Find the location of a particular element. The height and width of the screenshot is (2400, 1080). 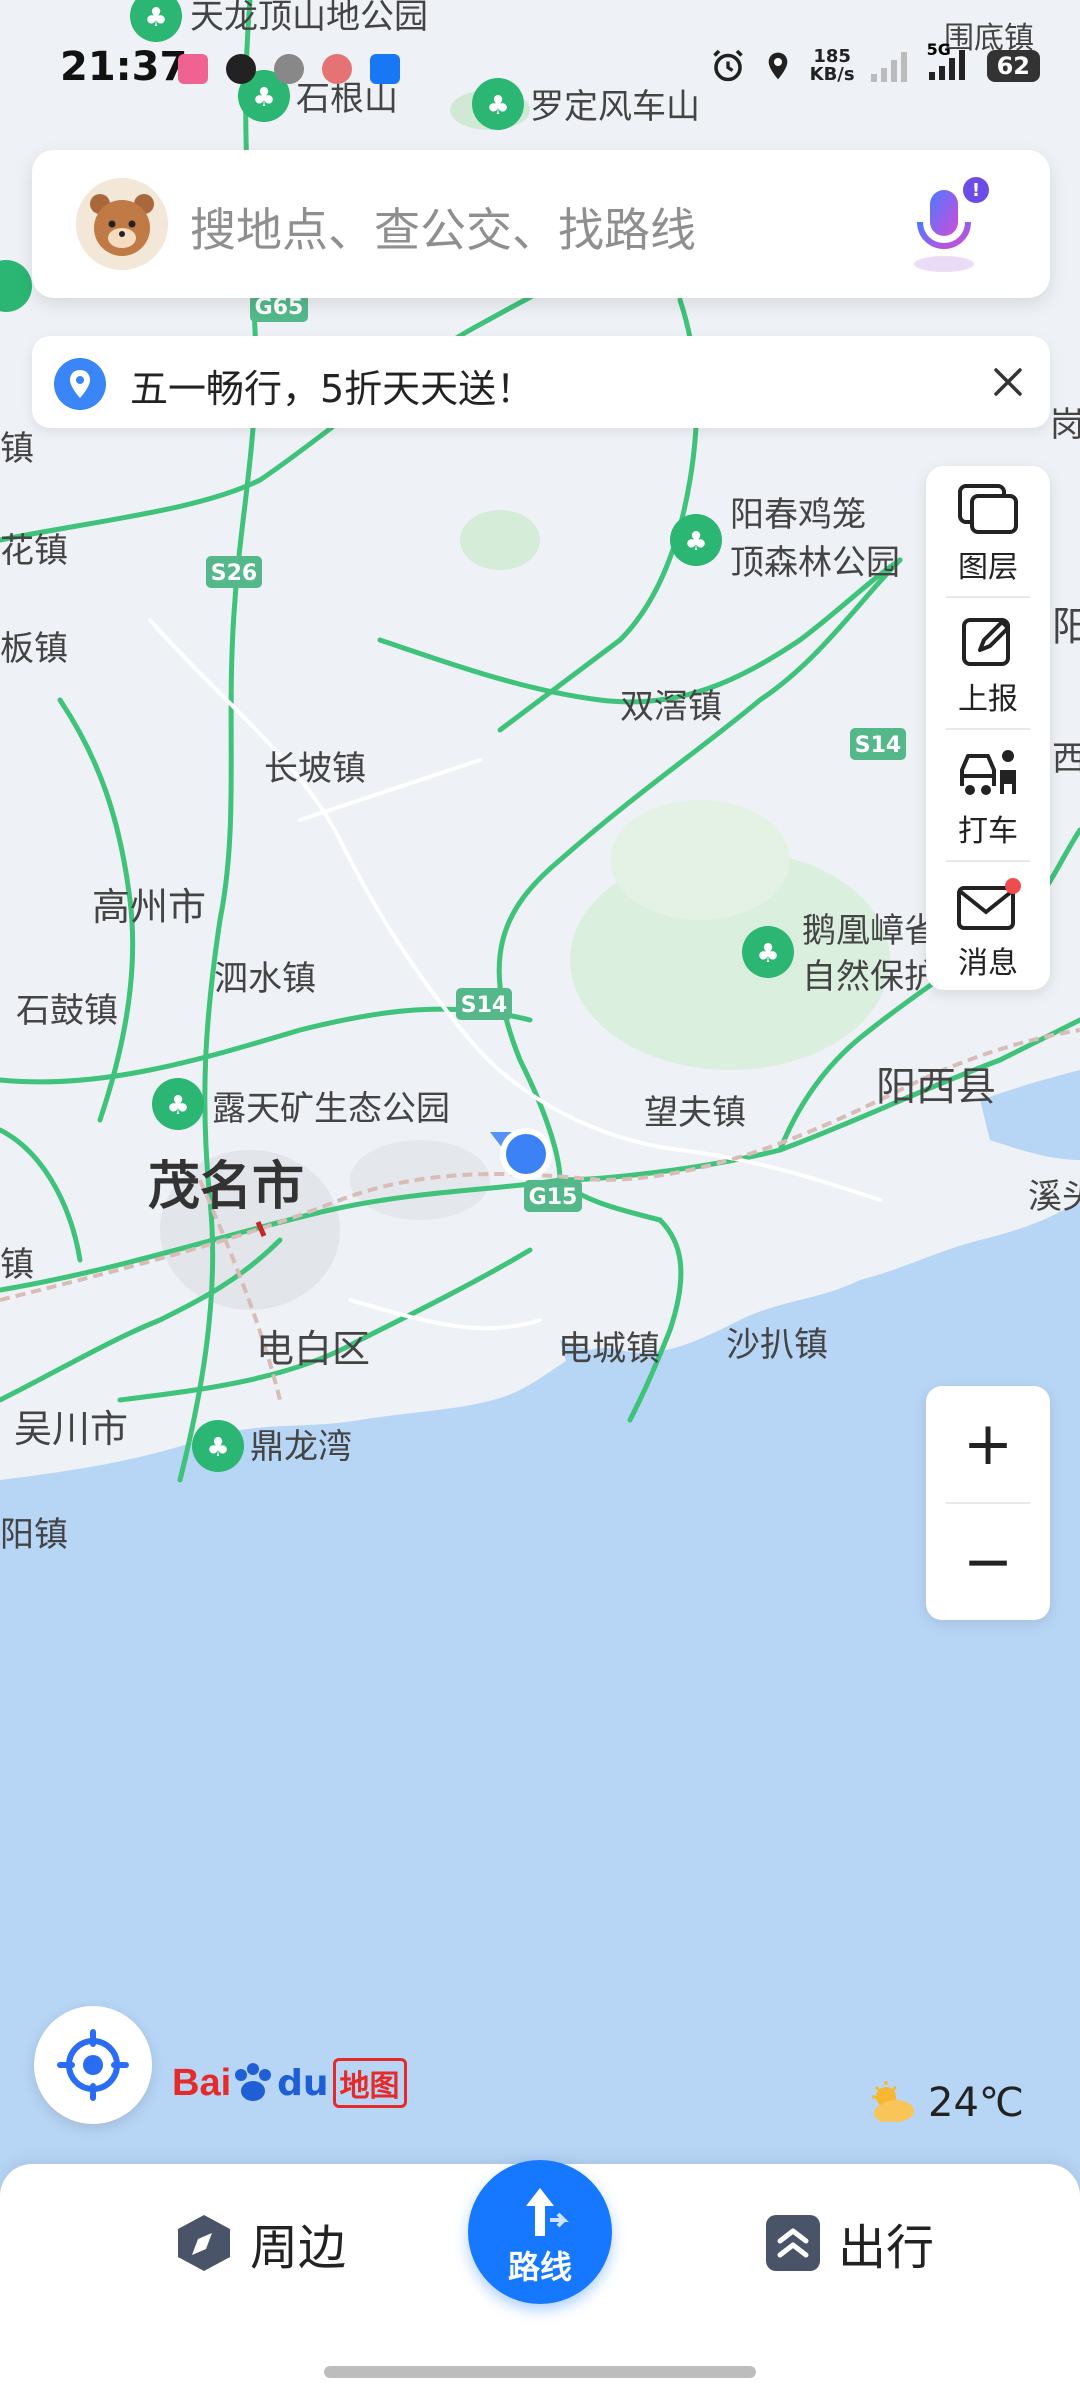

paw-icon is located at coordinates (253, 2082).